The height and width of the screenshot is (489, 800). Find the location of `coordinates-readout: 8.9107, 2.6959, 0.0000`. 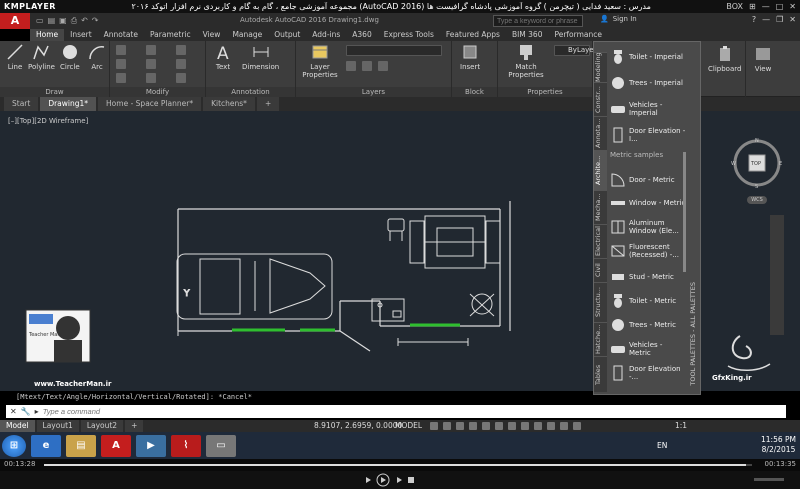

coordinates-readout: 8.9107, 2.6959, 0.0000 is located at coordinates (358, 426).